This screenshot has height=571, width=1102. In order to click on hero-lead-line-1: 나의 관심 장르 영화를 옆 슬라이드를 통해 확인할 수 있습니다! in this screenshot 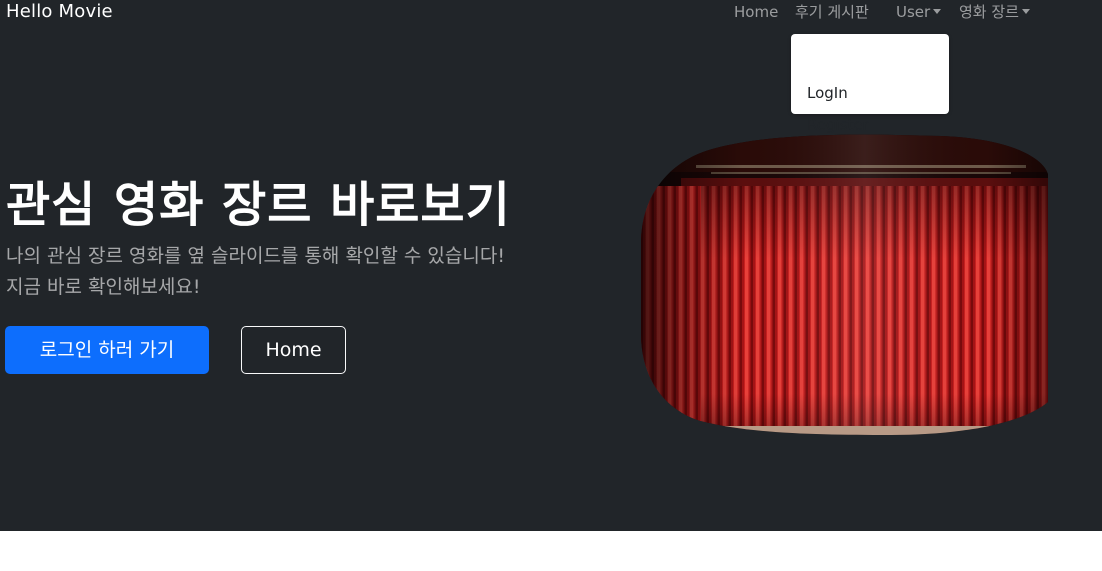, I will do `click(255, 256)`.